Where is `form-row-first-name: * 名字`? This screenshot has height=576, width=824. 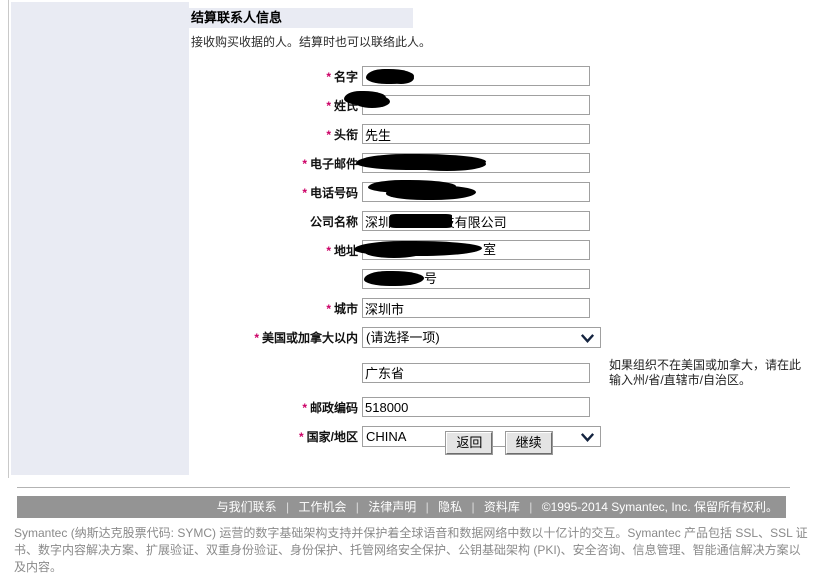 form-row-first-name: * 名字 is located at coordinates (499, 76).